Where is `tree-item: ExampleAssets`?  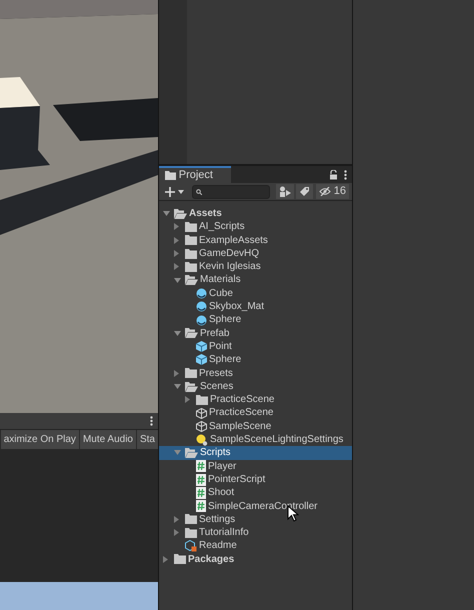 tree-item: ExampleAssets is located at coordinates (255, 240).